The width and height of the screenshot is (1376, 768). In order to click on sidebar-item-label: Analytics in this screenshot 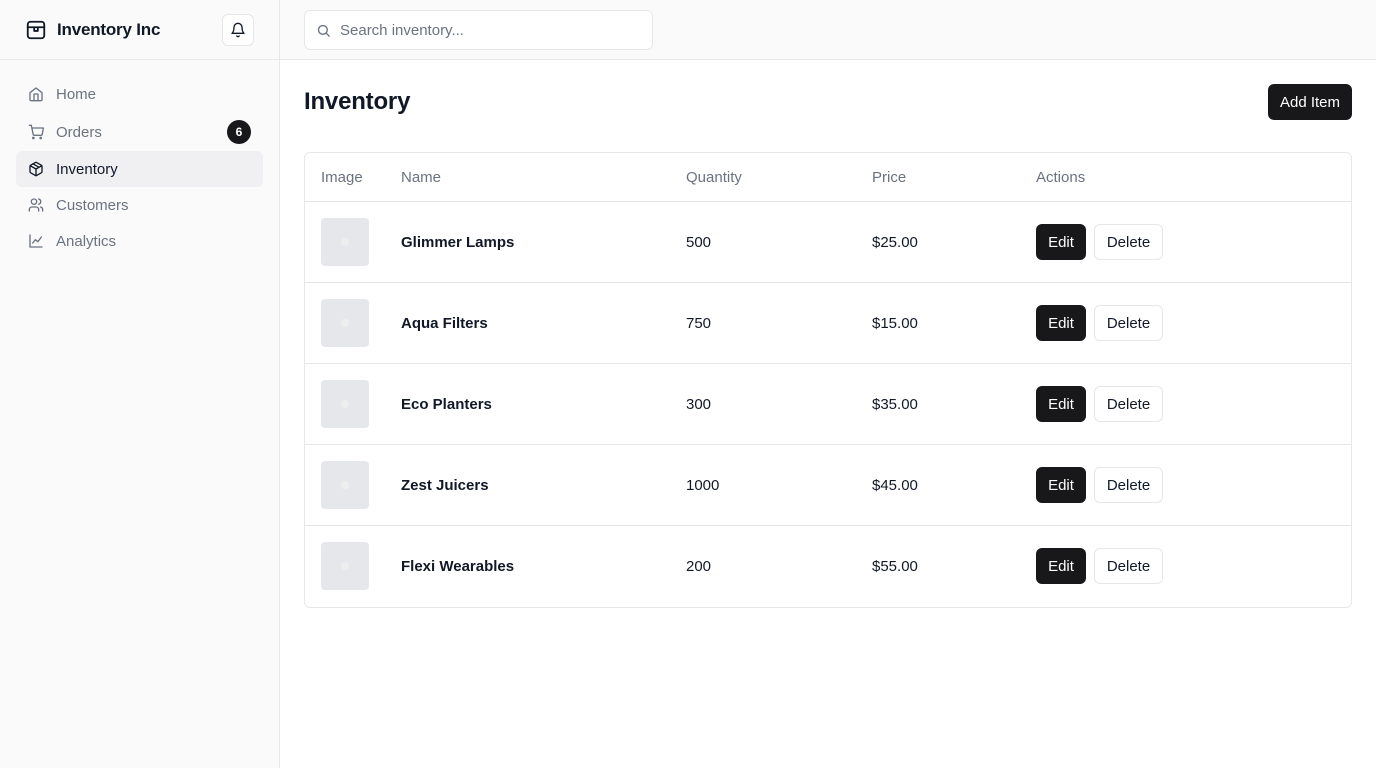, I will do `click(86, 241)`.